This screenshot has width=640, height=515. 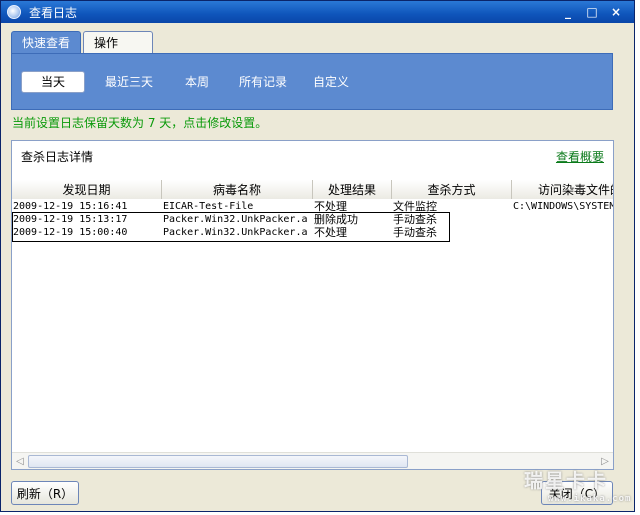 I want to click on rising-logo-icon, so click(x=14, y=12).